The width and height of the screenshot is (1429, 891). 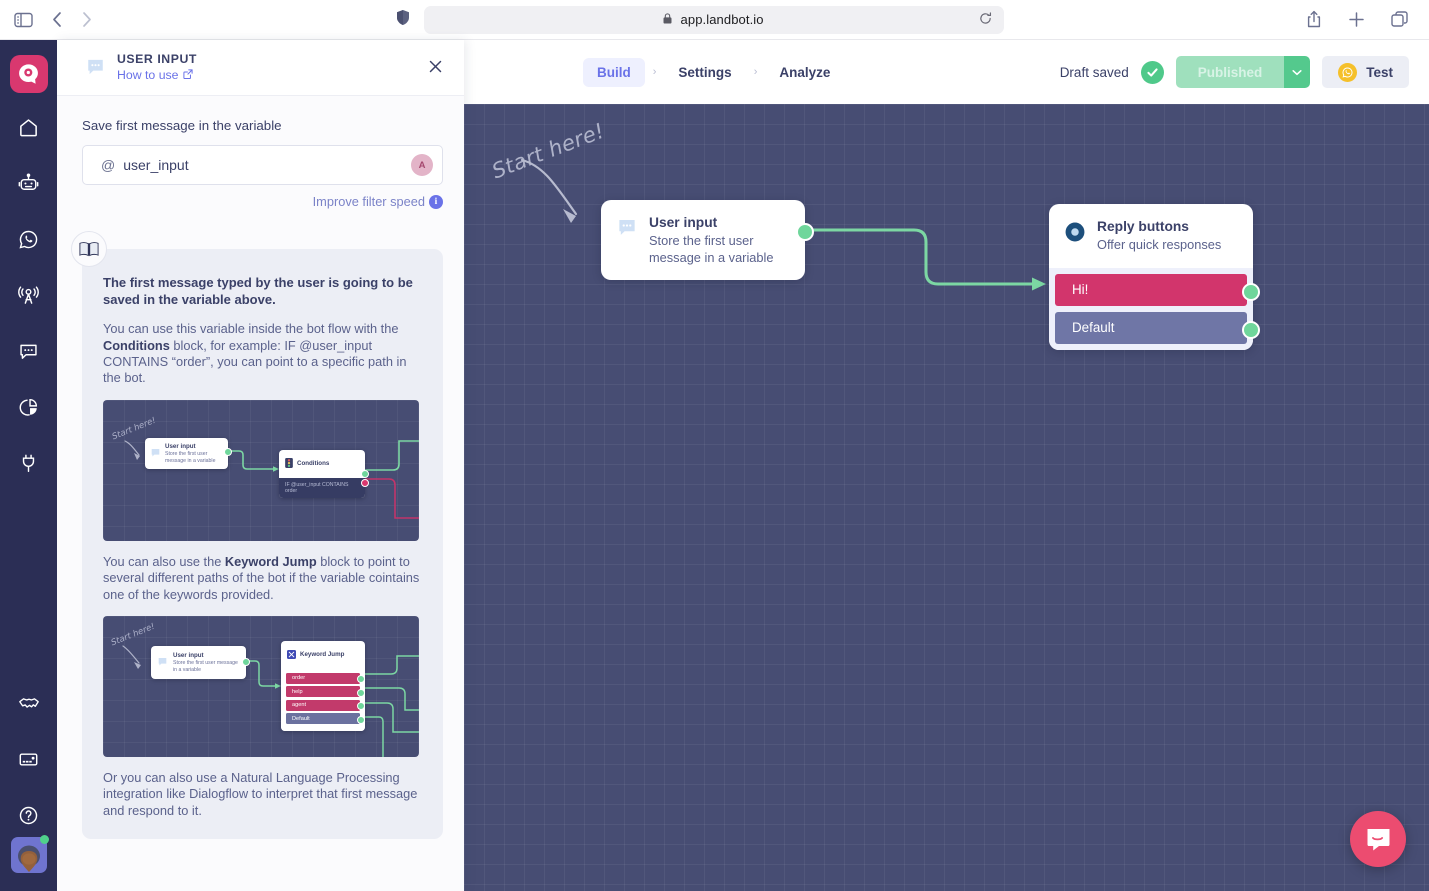 What do you see at coordinates (422, 165) in the screenshot?
I see `variable-type-avatar: A` at bounding box center [422, 165].